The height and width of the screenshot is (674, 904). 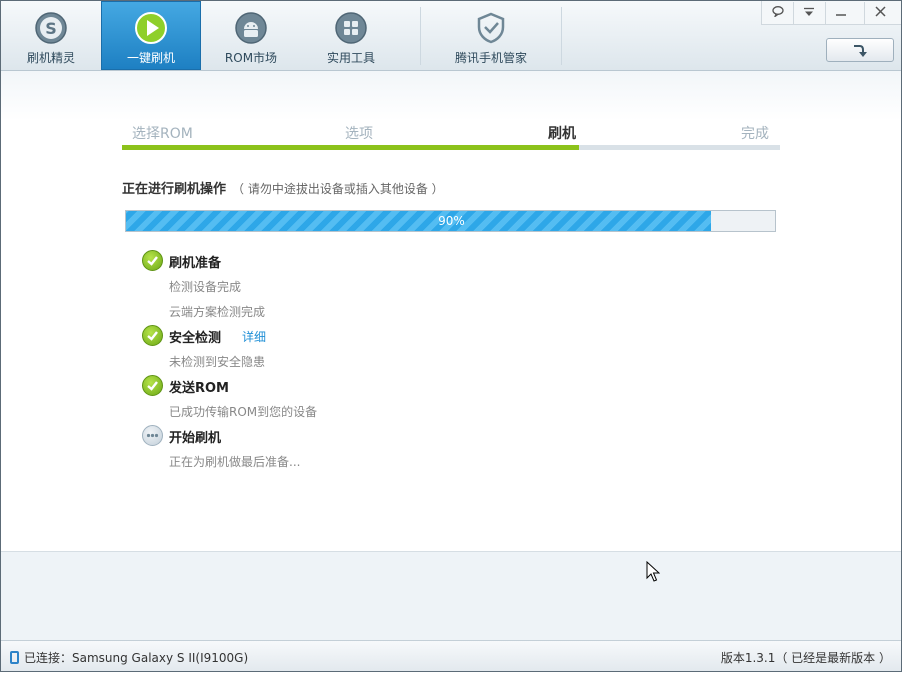 What do you see at coordinates (351, 28) in the screenshot?
I see `grid-icon` at bounding box center [351, 28].